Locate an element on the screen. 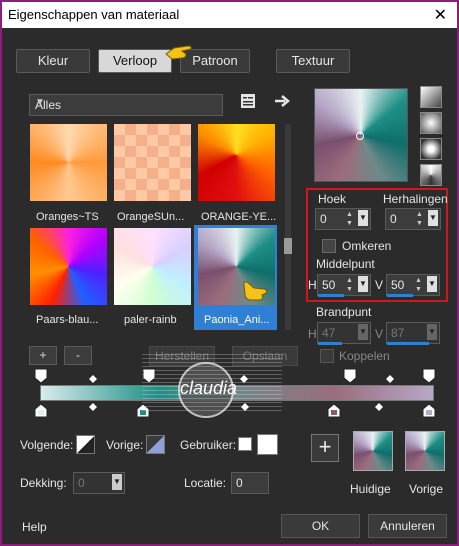  tab-verloop: Verloop is located at coordinates (135, 61).